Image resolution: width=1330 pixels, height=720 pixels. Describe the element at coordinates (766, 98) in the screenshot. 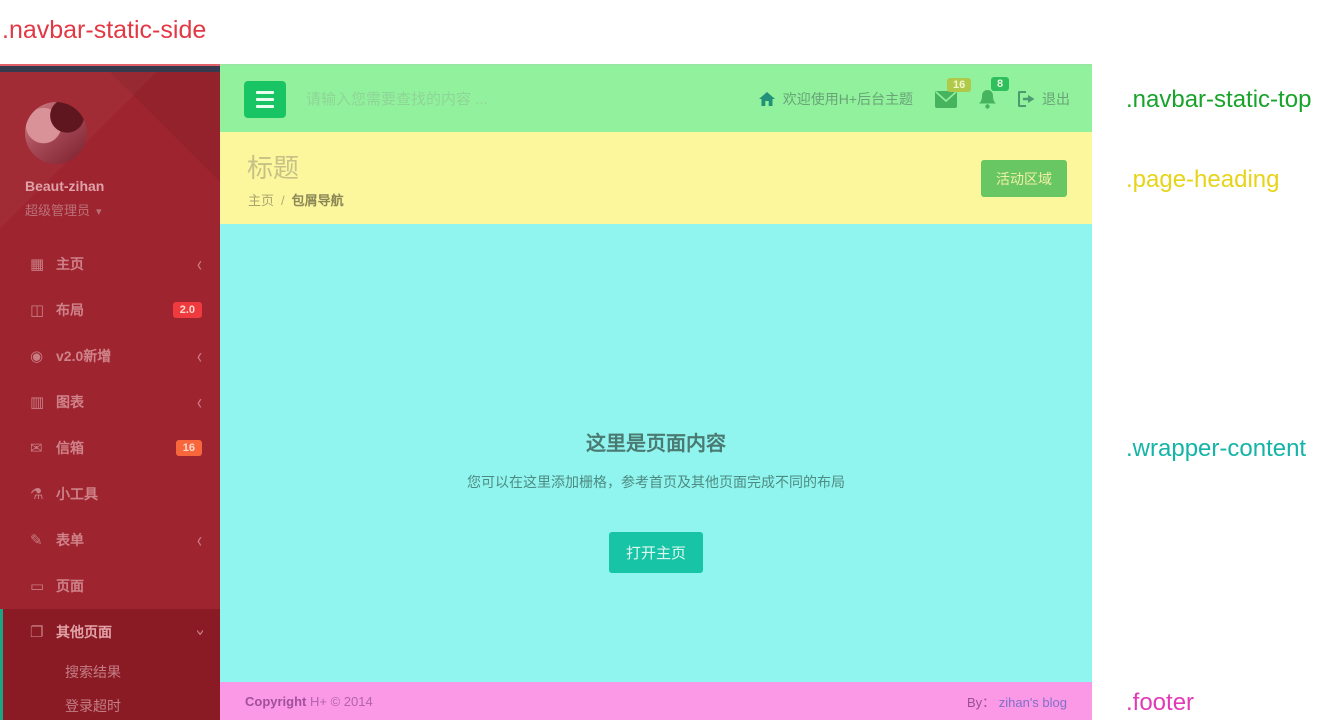

I see `home-icon` at that location.